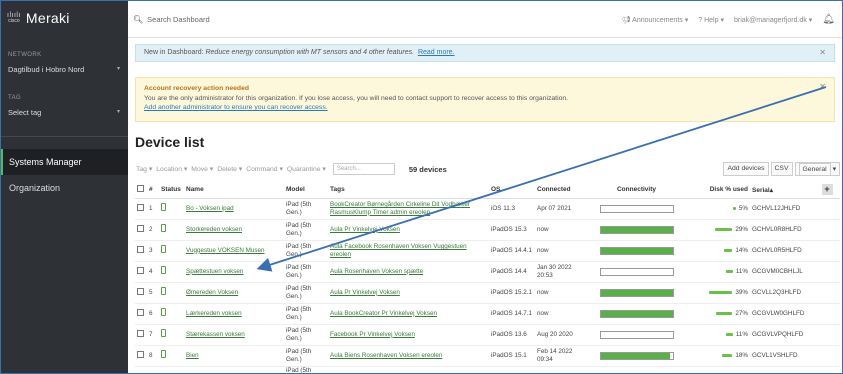  Describe the element at coordinates (64, 188) in the screenshot. I see `sidebar-item-organization: Organization` at that location.